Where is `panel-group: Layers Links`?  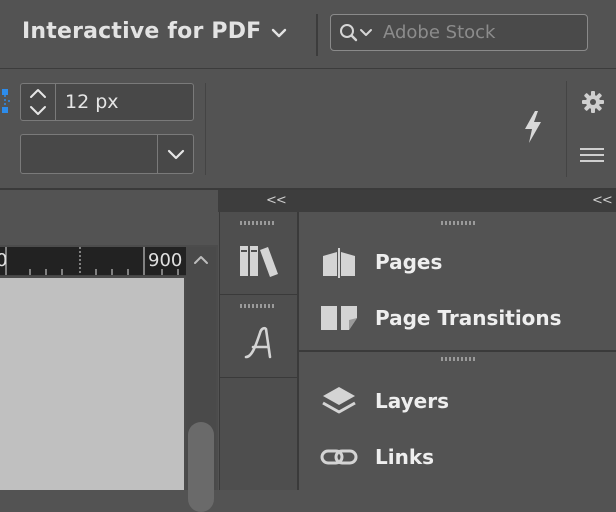 panel-group: Layers Links is located at coordinates (457, 421).